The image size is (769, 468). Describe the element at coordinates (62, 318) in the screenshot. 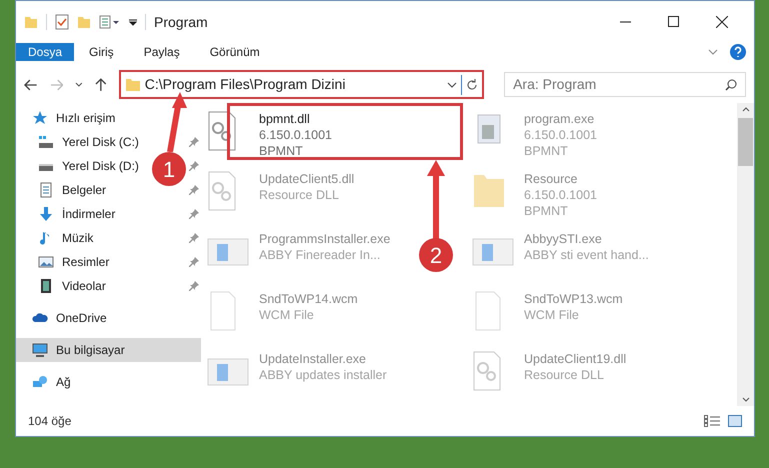

I see `nav-item: OneDrive` at that location.